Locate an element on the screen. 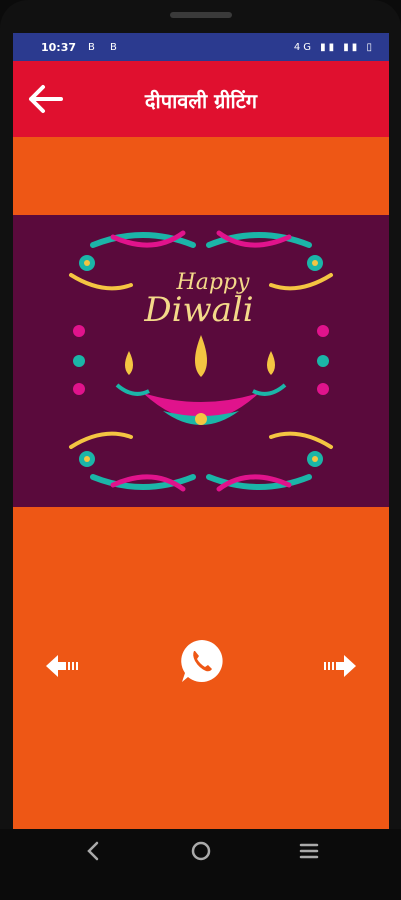 The image size is (401, 900). action-row is located at coordinates (201, 671).